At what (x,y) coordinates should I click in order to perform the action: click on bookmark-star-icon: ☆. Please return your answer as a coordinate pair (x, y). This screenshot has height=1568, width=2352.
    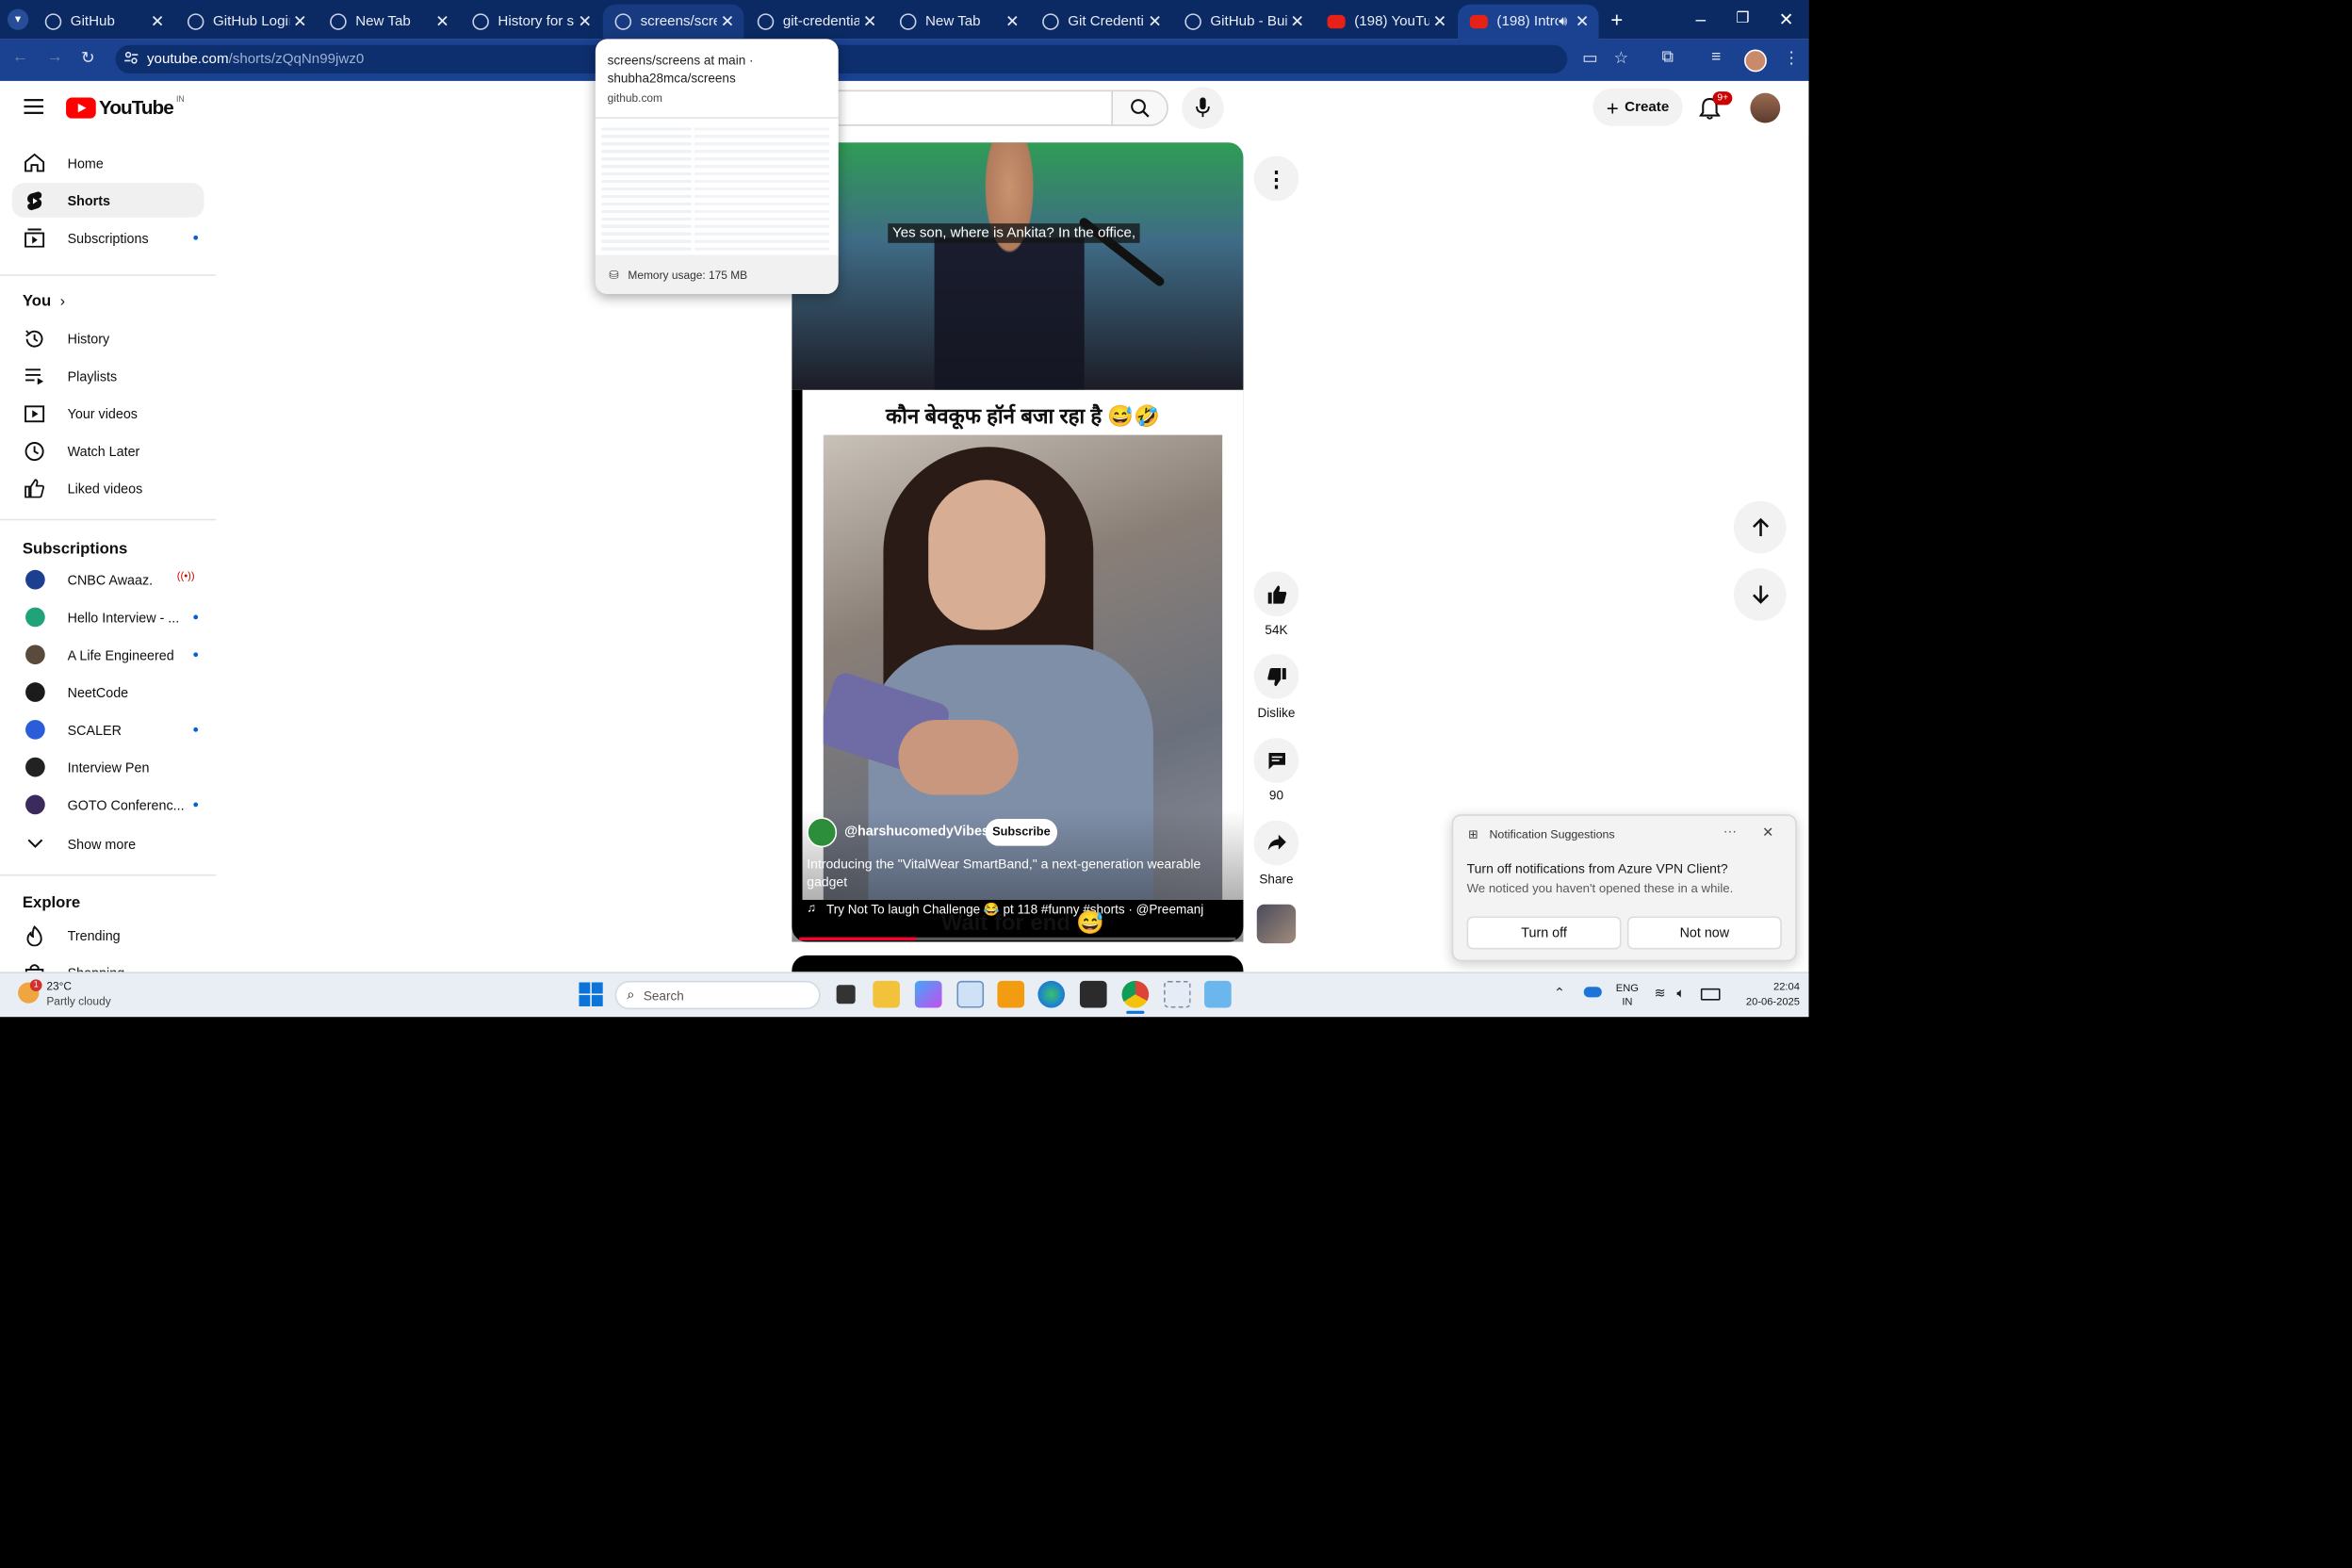
    Looking at the image, I should click on (1621, 58).